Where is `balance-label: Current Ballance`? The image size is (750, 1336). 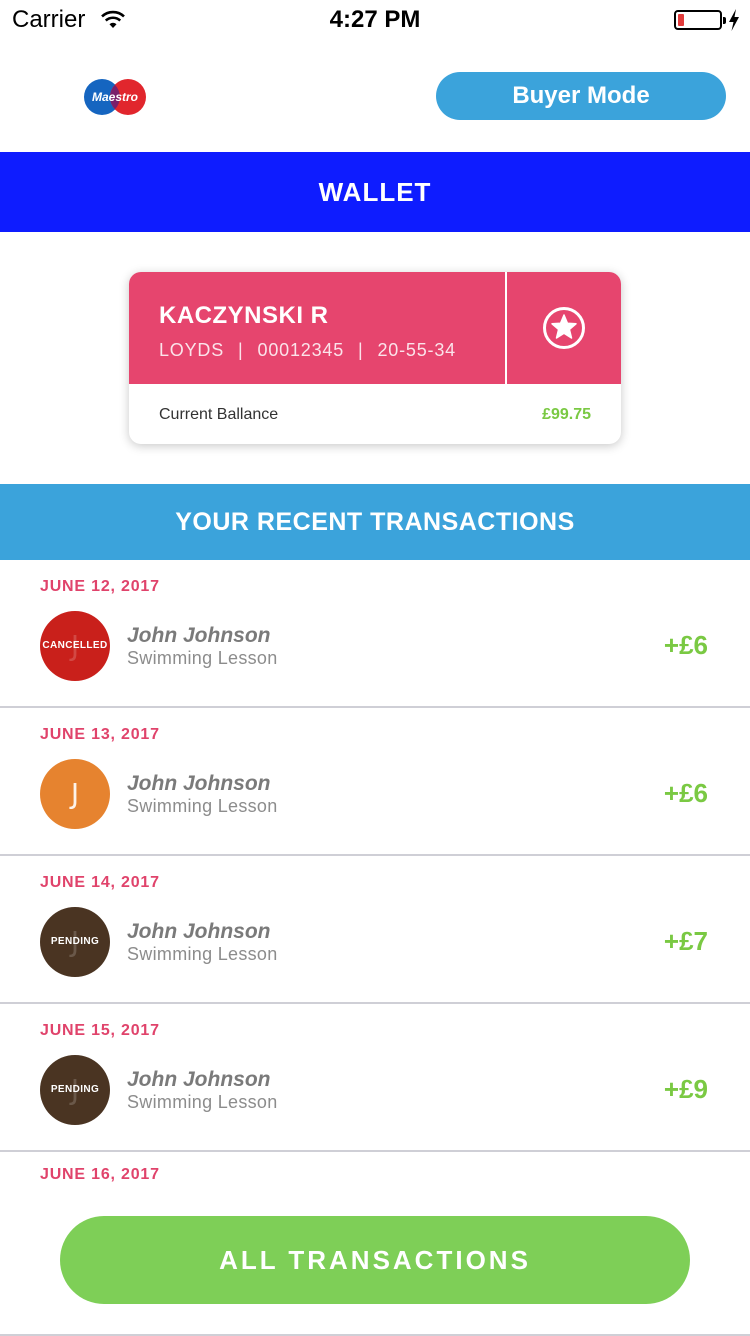 balance-label: Current Ballance is located at coordinates (219, 414).